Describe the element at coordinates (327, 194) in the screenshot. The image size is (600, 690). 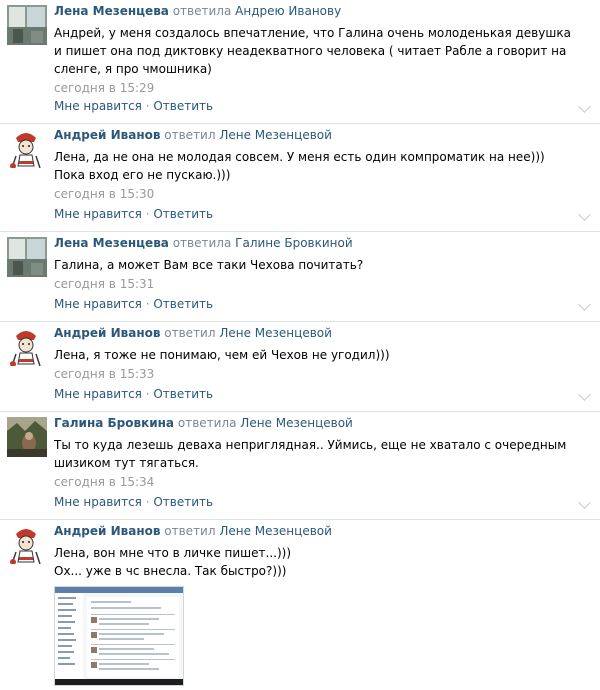
I see `comment-date: сегодня в 15:30` at that location.